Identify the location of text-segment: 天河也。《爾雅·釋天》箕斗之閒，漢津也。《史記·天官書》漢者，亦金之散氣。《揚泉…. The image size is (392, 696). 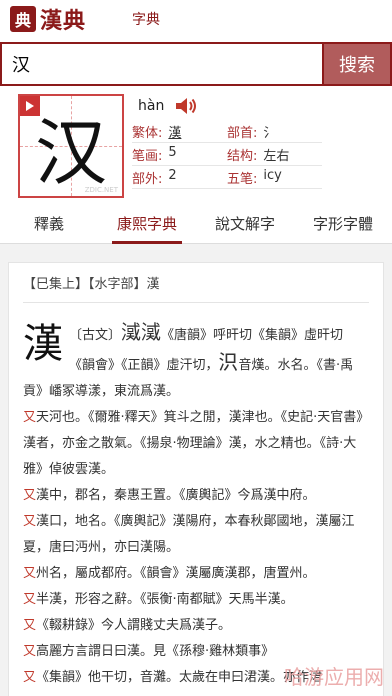
(193, 443).